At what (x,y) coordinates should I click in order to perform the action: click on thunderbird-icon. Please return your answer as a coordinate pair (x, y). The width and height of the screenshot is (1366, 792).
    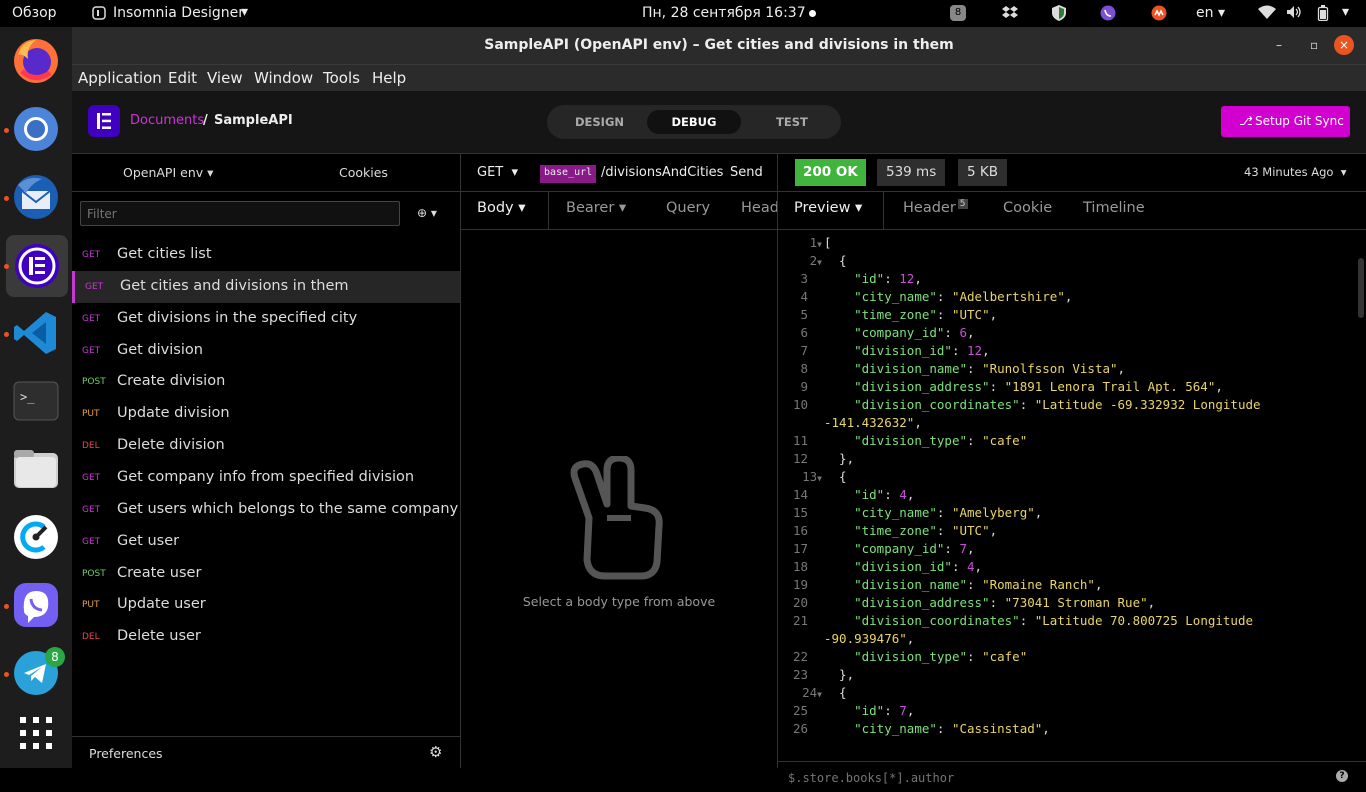
    Looking at the image, I should click on (36, 197).